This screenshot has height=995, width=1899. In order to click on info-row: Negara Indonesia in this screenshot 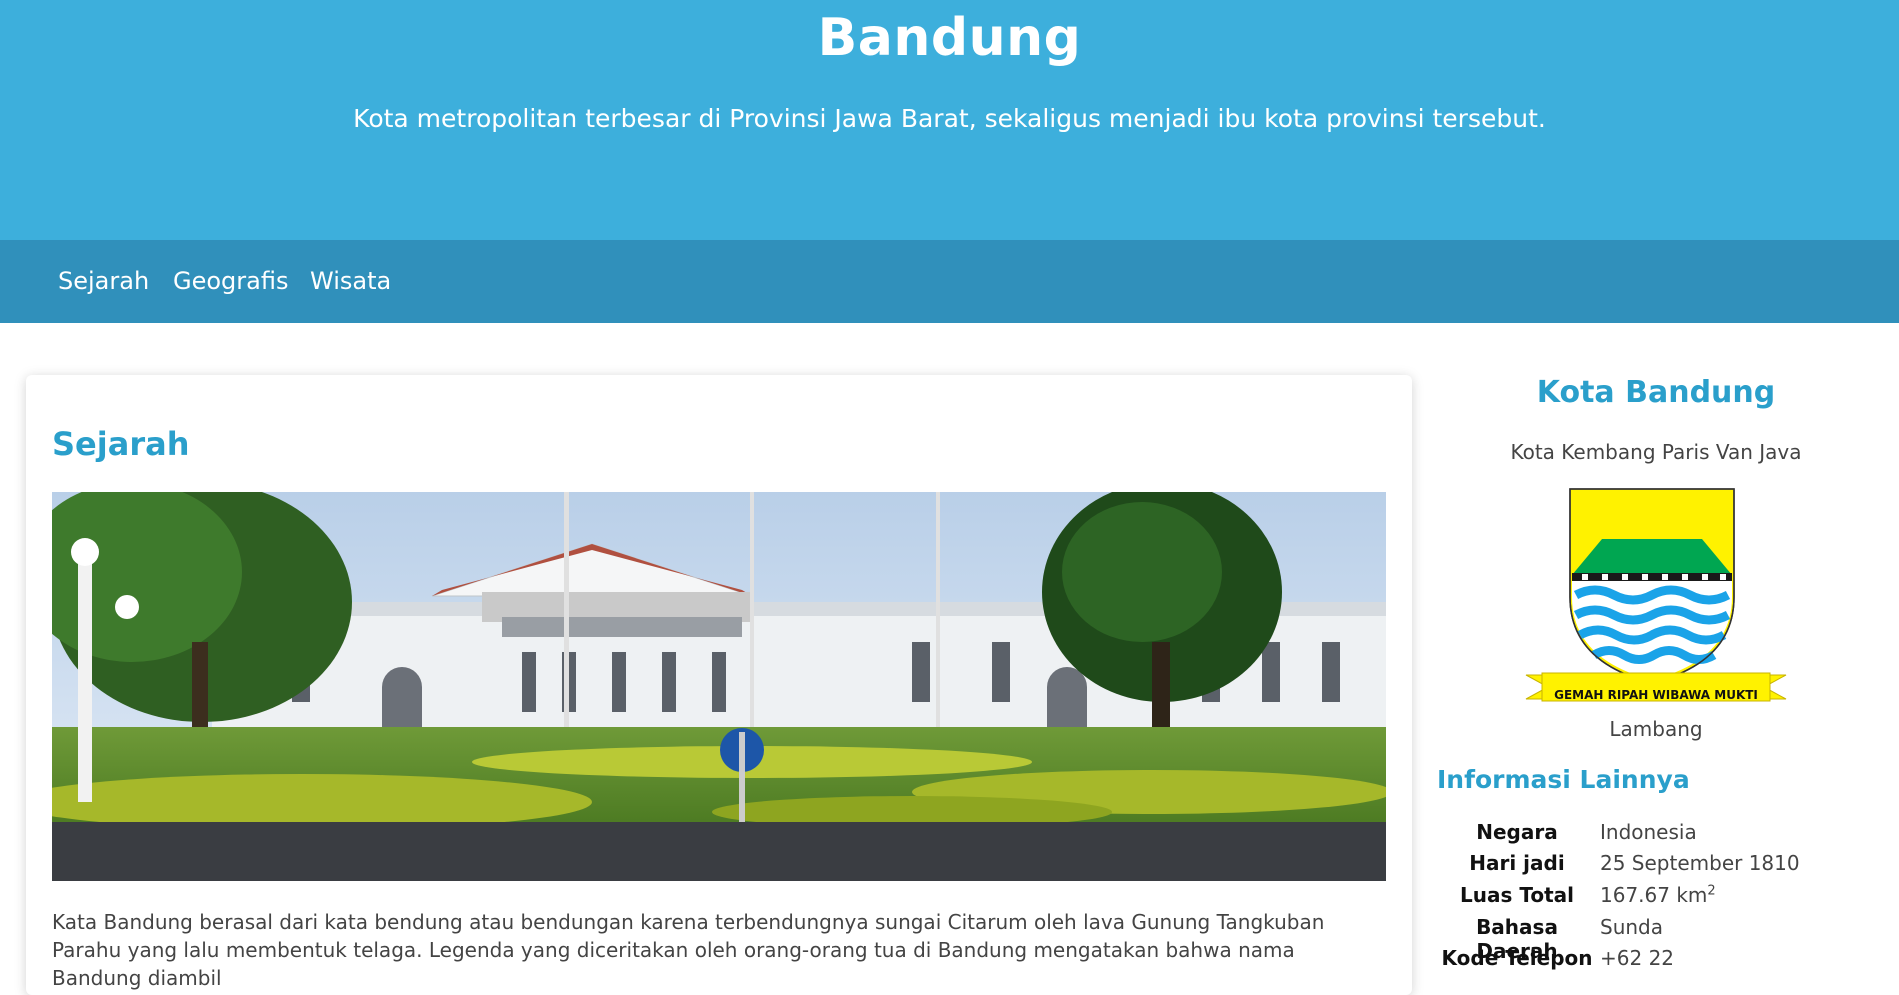, I will do `click(1656, 835)`.